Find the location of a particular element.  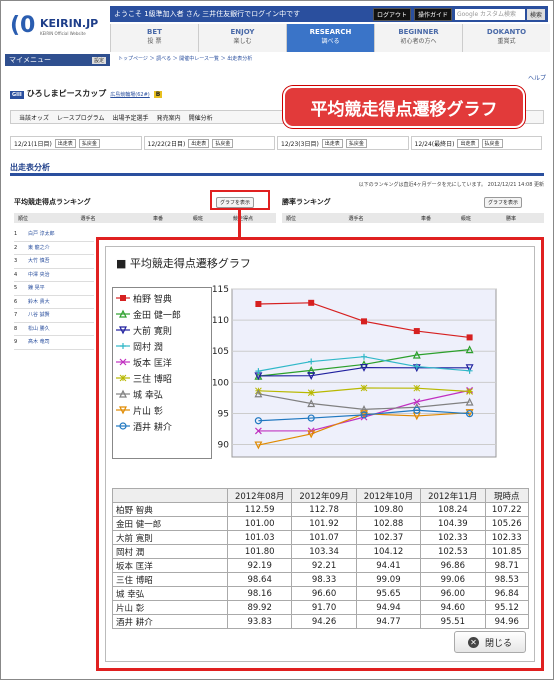

search-input: Google カスタム検索 is located at coordinates (489, 14).